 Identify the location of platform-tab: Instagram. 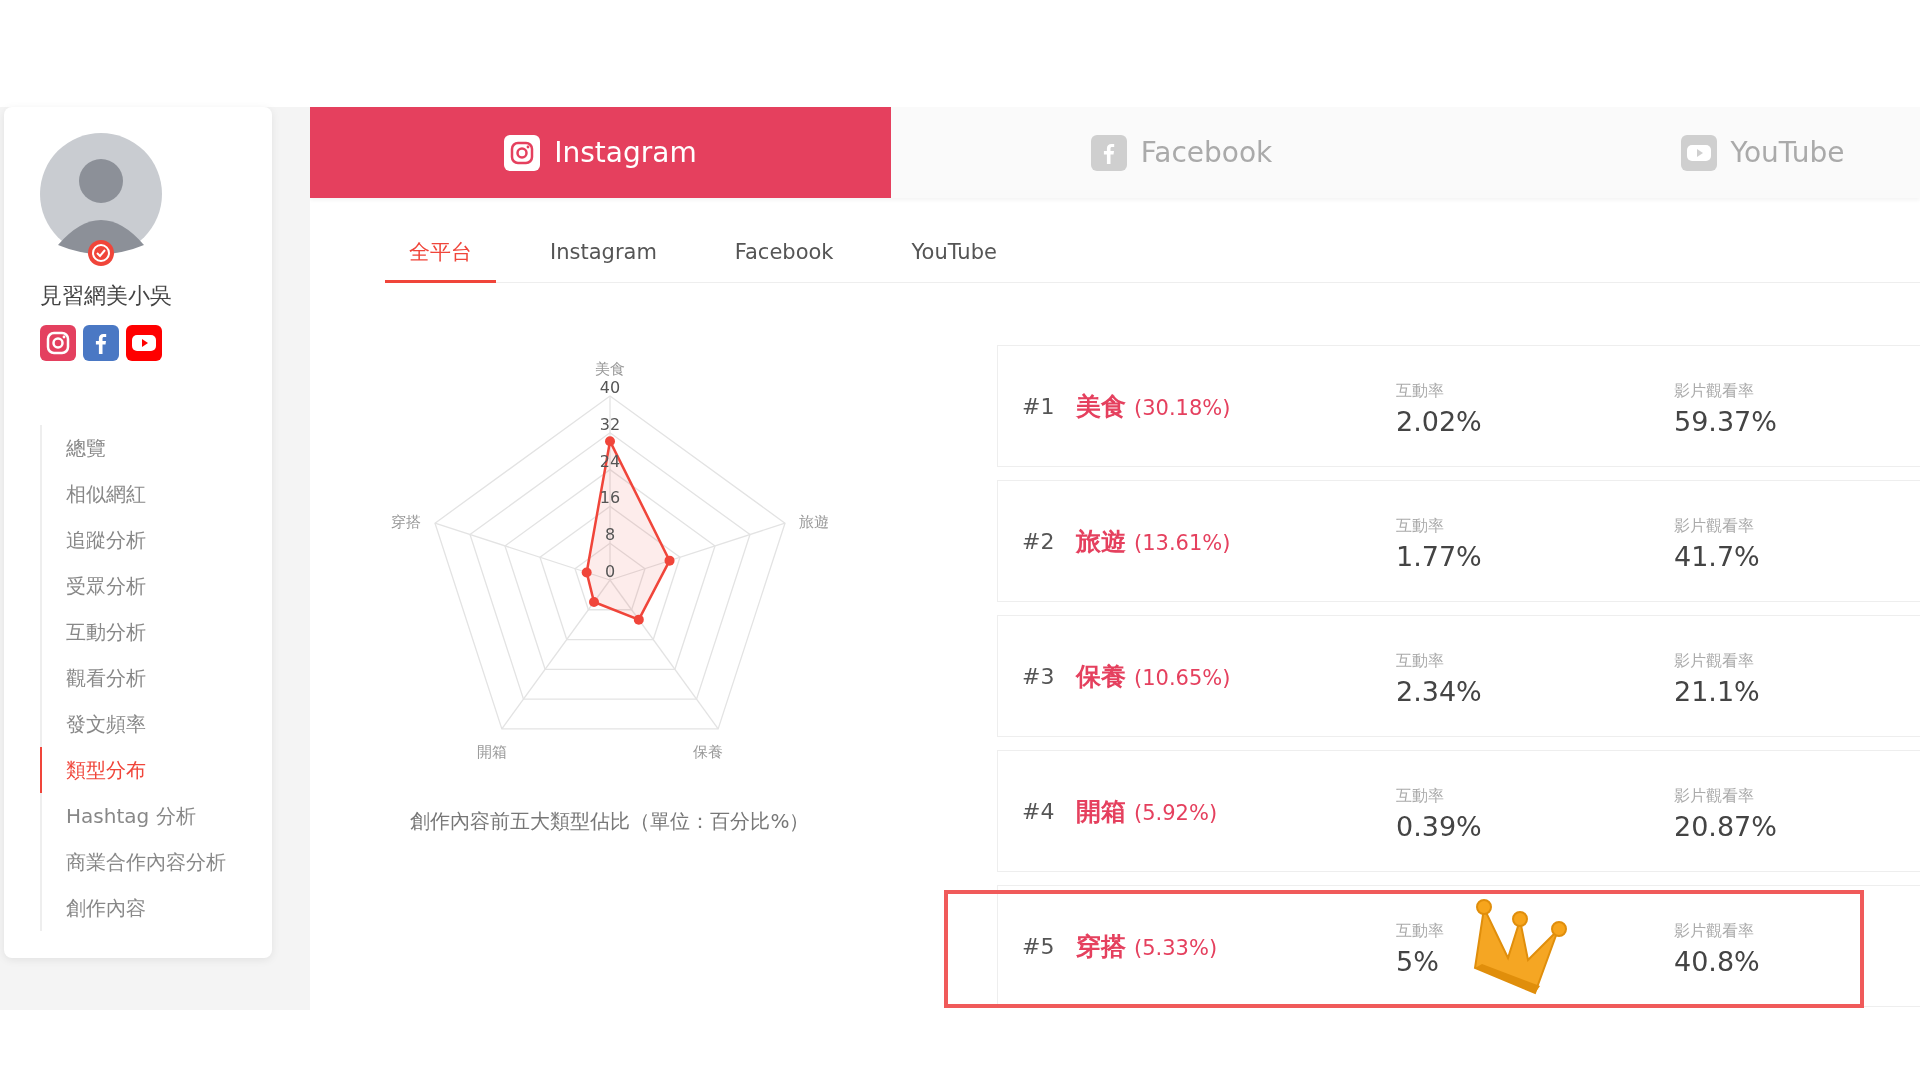
(600, 152).